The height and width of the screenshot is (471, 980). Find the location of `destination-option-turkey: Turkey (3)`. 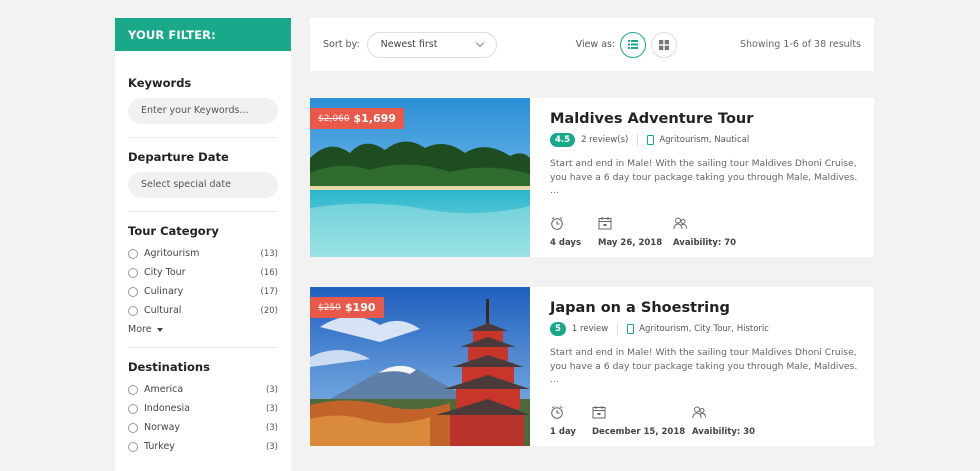

destination-option-turkey: Turkey (3) is located at coordinates (203, 446).